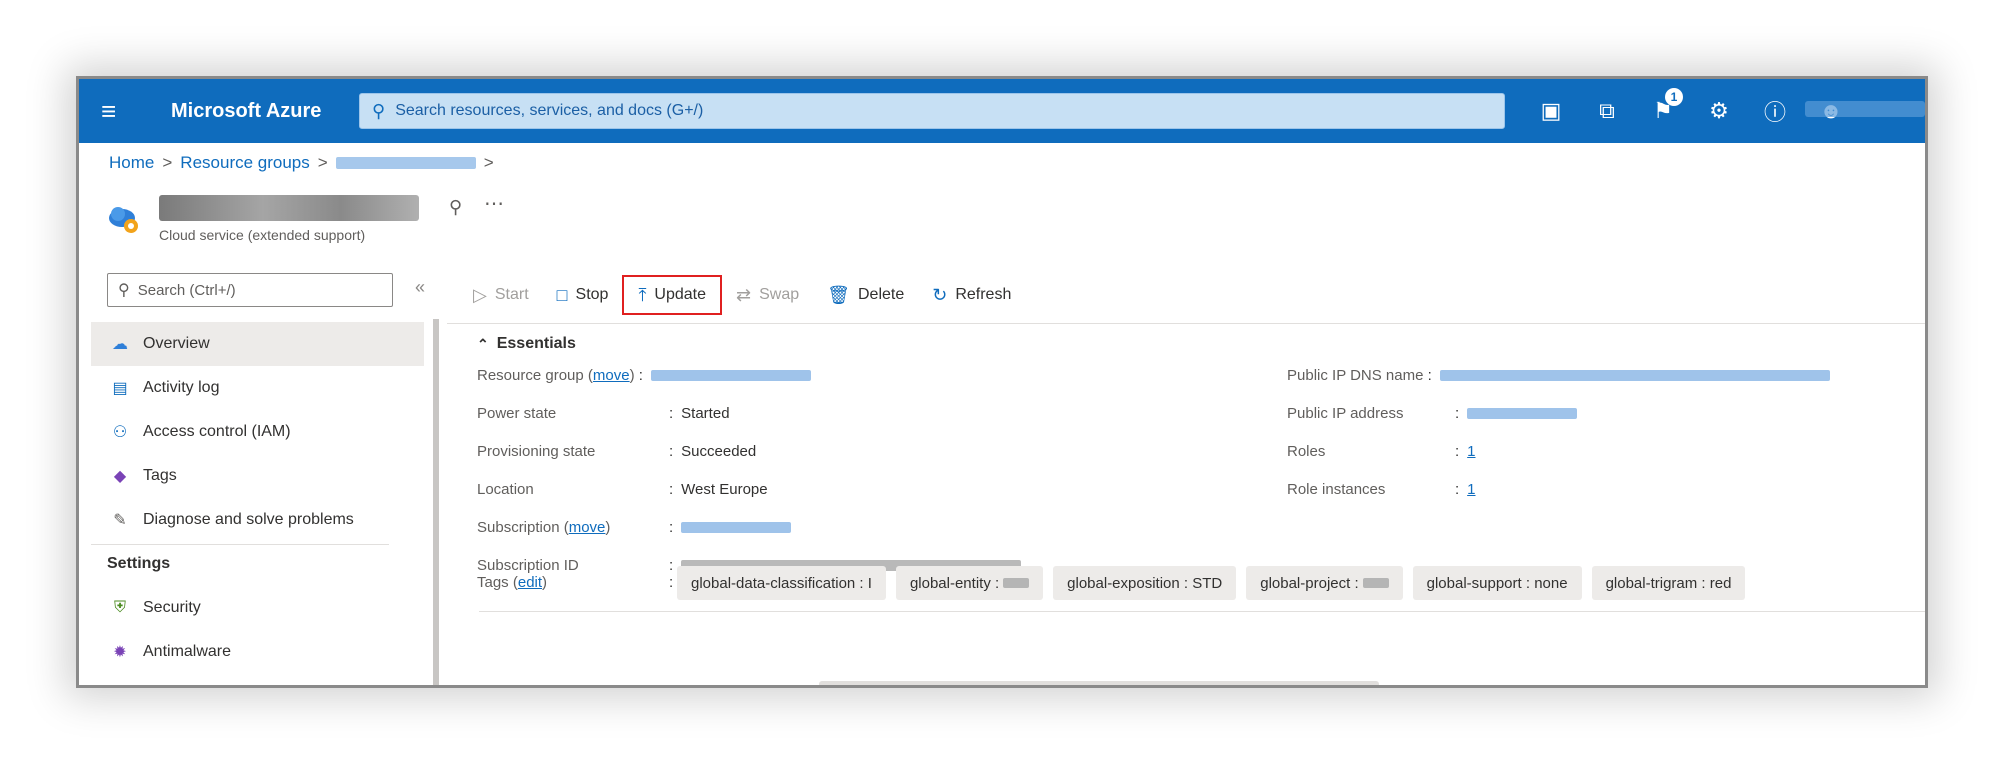 The image size is (2002, 760). I want to click on swap-button: ⇄ Swap, so click(767, 295).